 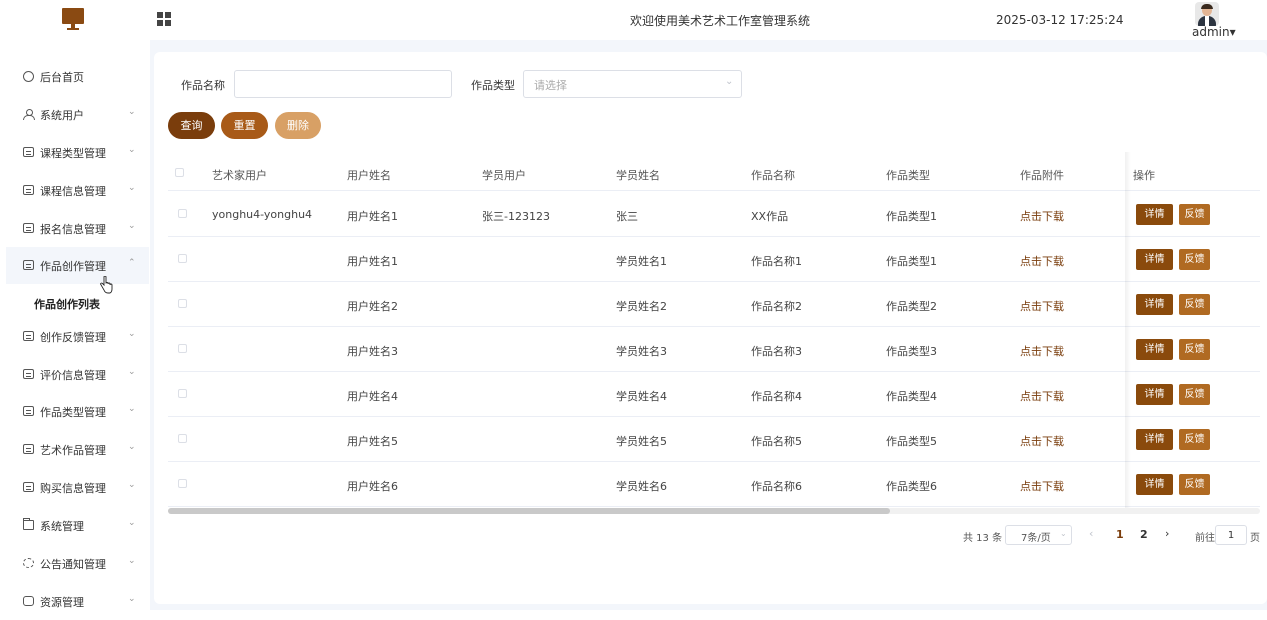 I want to click on table-row: 用户姓名1 学员姓名1 作品名称1 作品类型1 点击下载 详情 反馈, so click(x=714, y=259).